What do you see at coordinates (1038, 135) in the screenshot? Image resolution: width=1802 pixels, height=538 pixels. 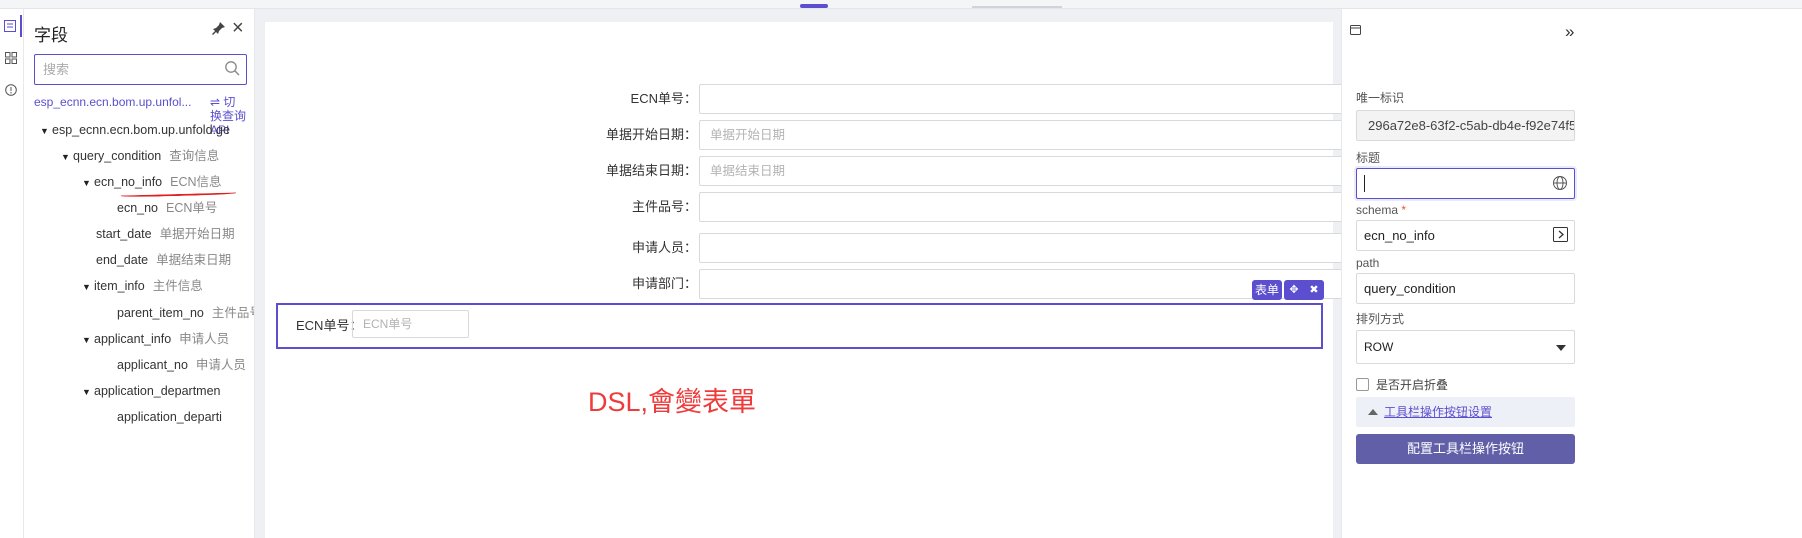 I see `start-date-input: 单据开始日期` at bounding box center [1038, 135].